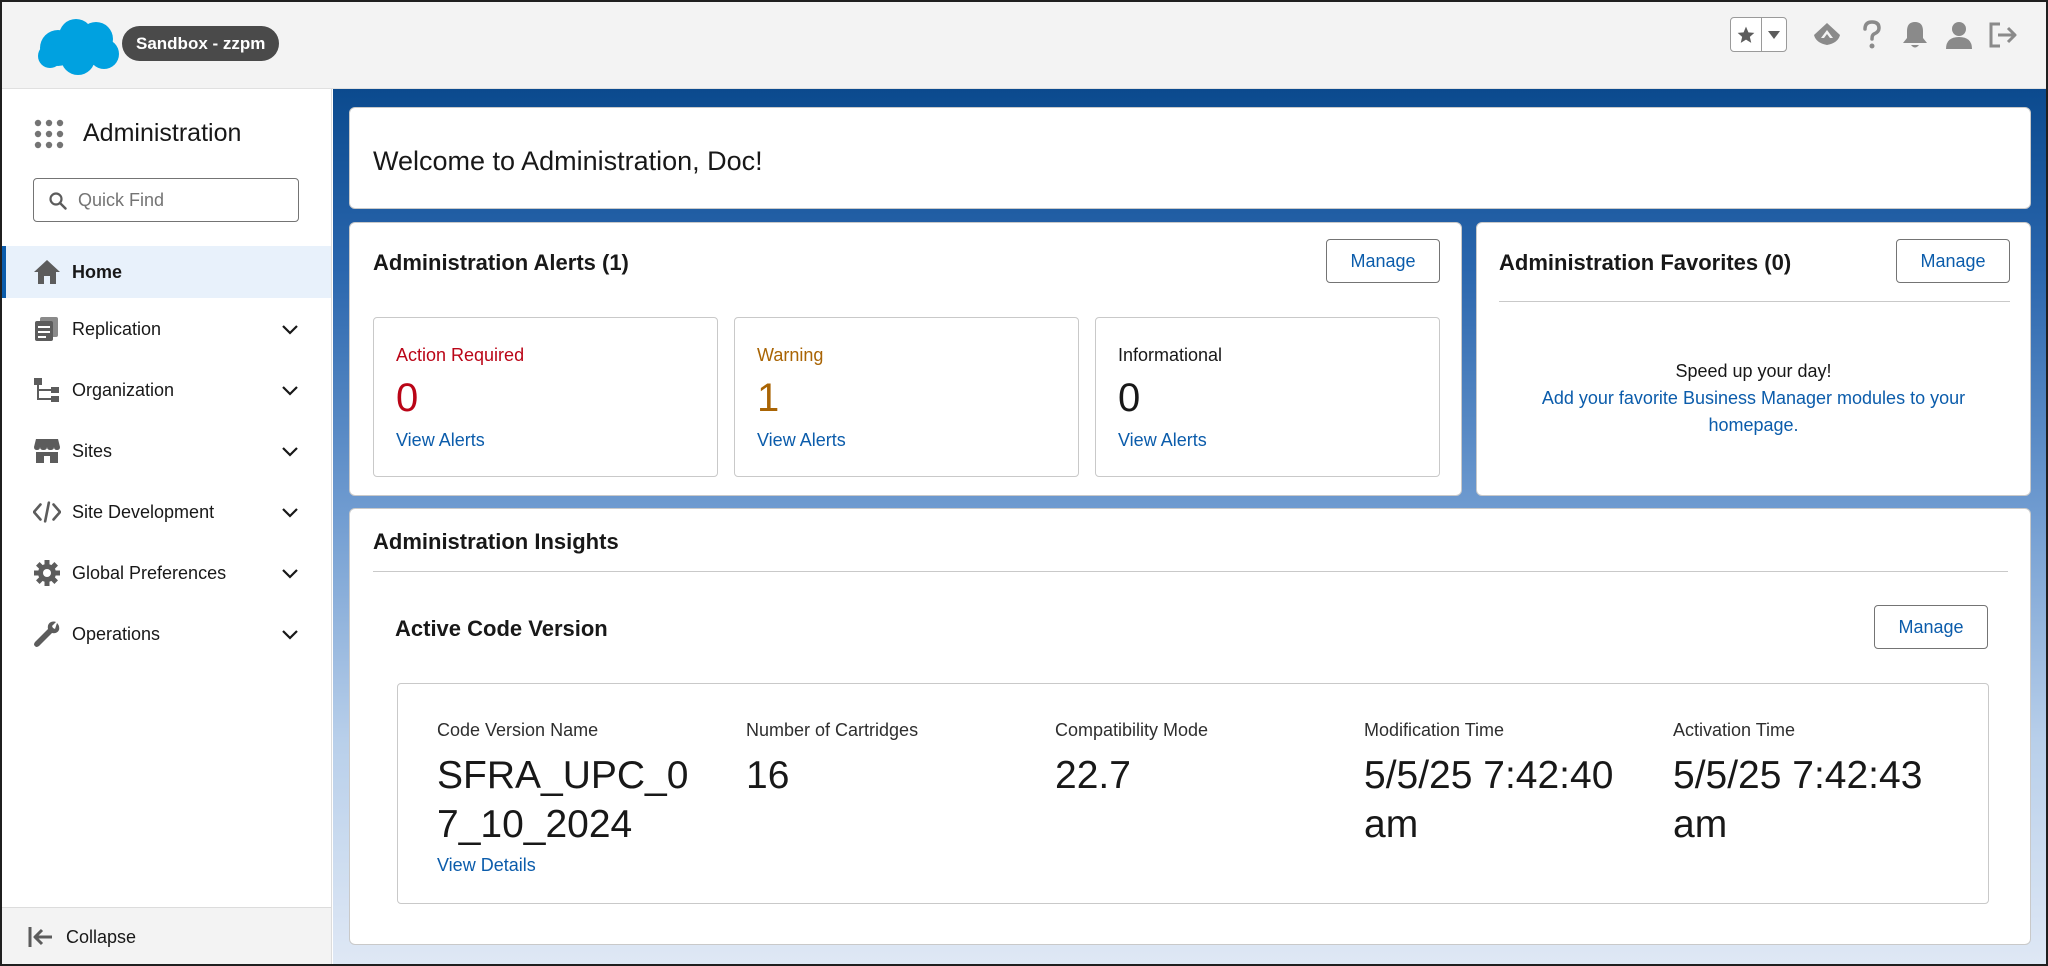 Image resolution: width=2048 pixels, height=966 pixels. Describe the element at coordinates (166, 329) in the screenshot. I see `sidebar-item-replication: Replication` at that location.